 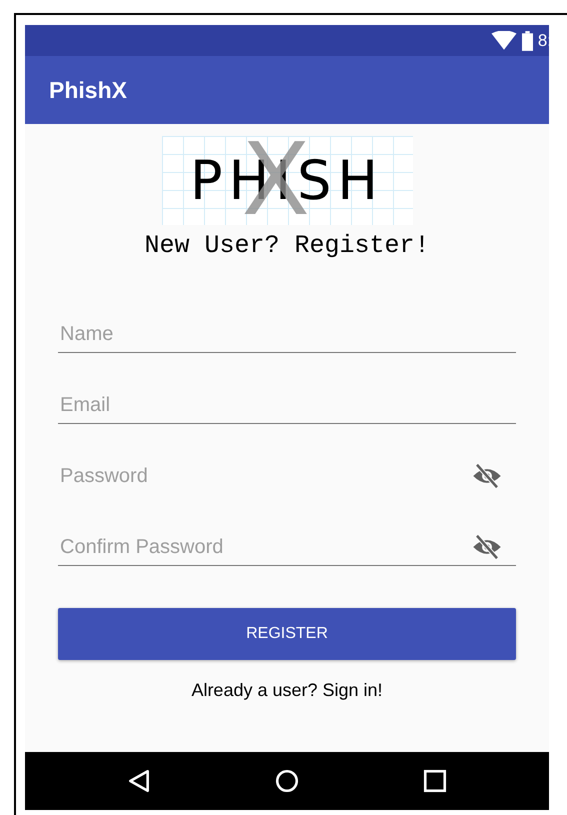 I want to click on app-title: PhishX, so click(x=88, y=90).